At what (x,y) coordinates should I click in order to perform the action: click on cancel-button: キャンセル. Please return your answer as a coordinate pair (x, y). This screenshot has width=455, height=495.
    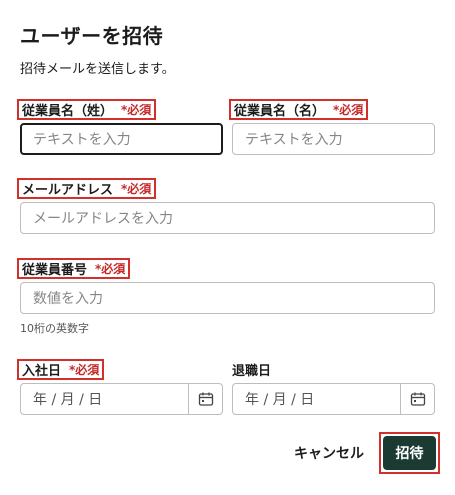
    Looking at the image, I should click on (329, 453).